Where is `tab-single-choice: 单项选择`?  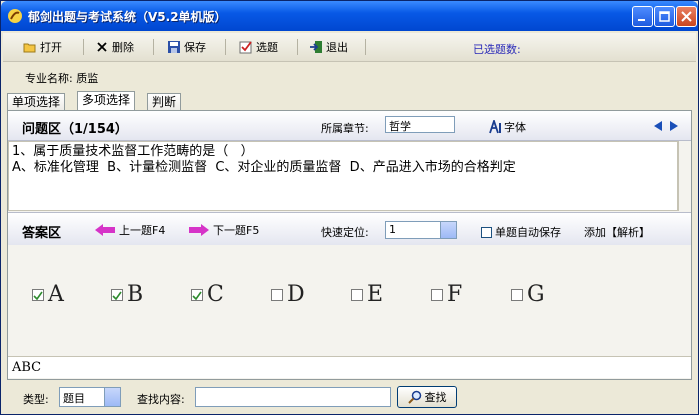 tab-single-choice: 单项选择 is located at coordinates (36, 101).